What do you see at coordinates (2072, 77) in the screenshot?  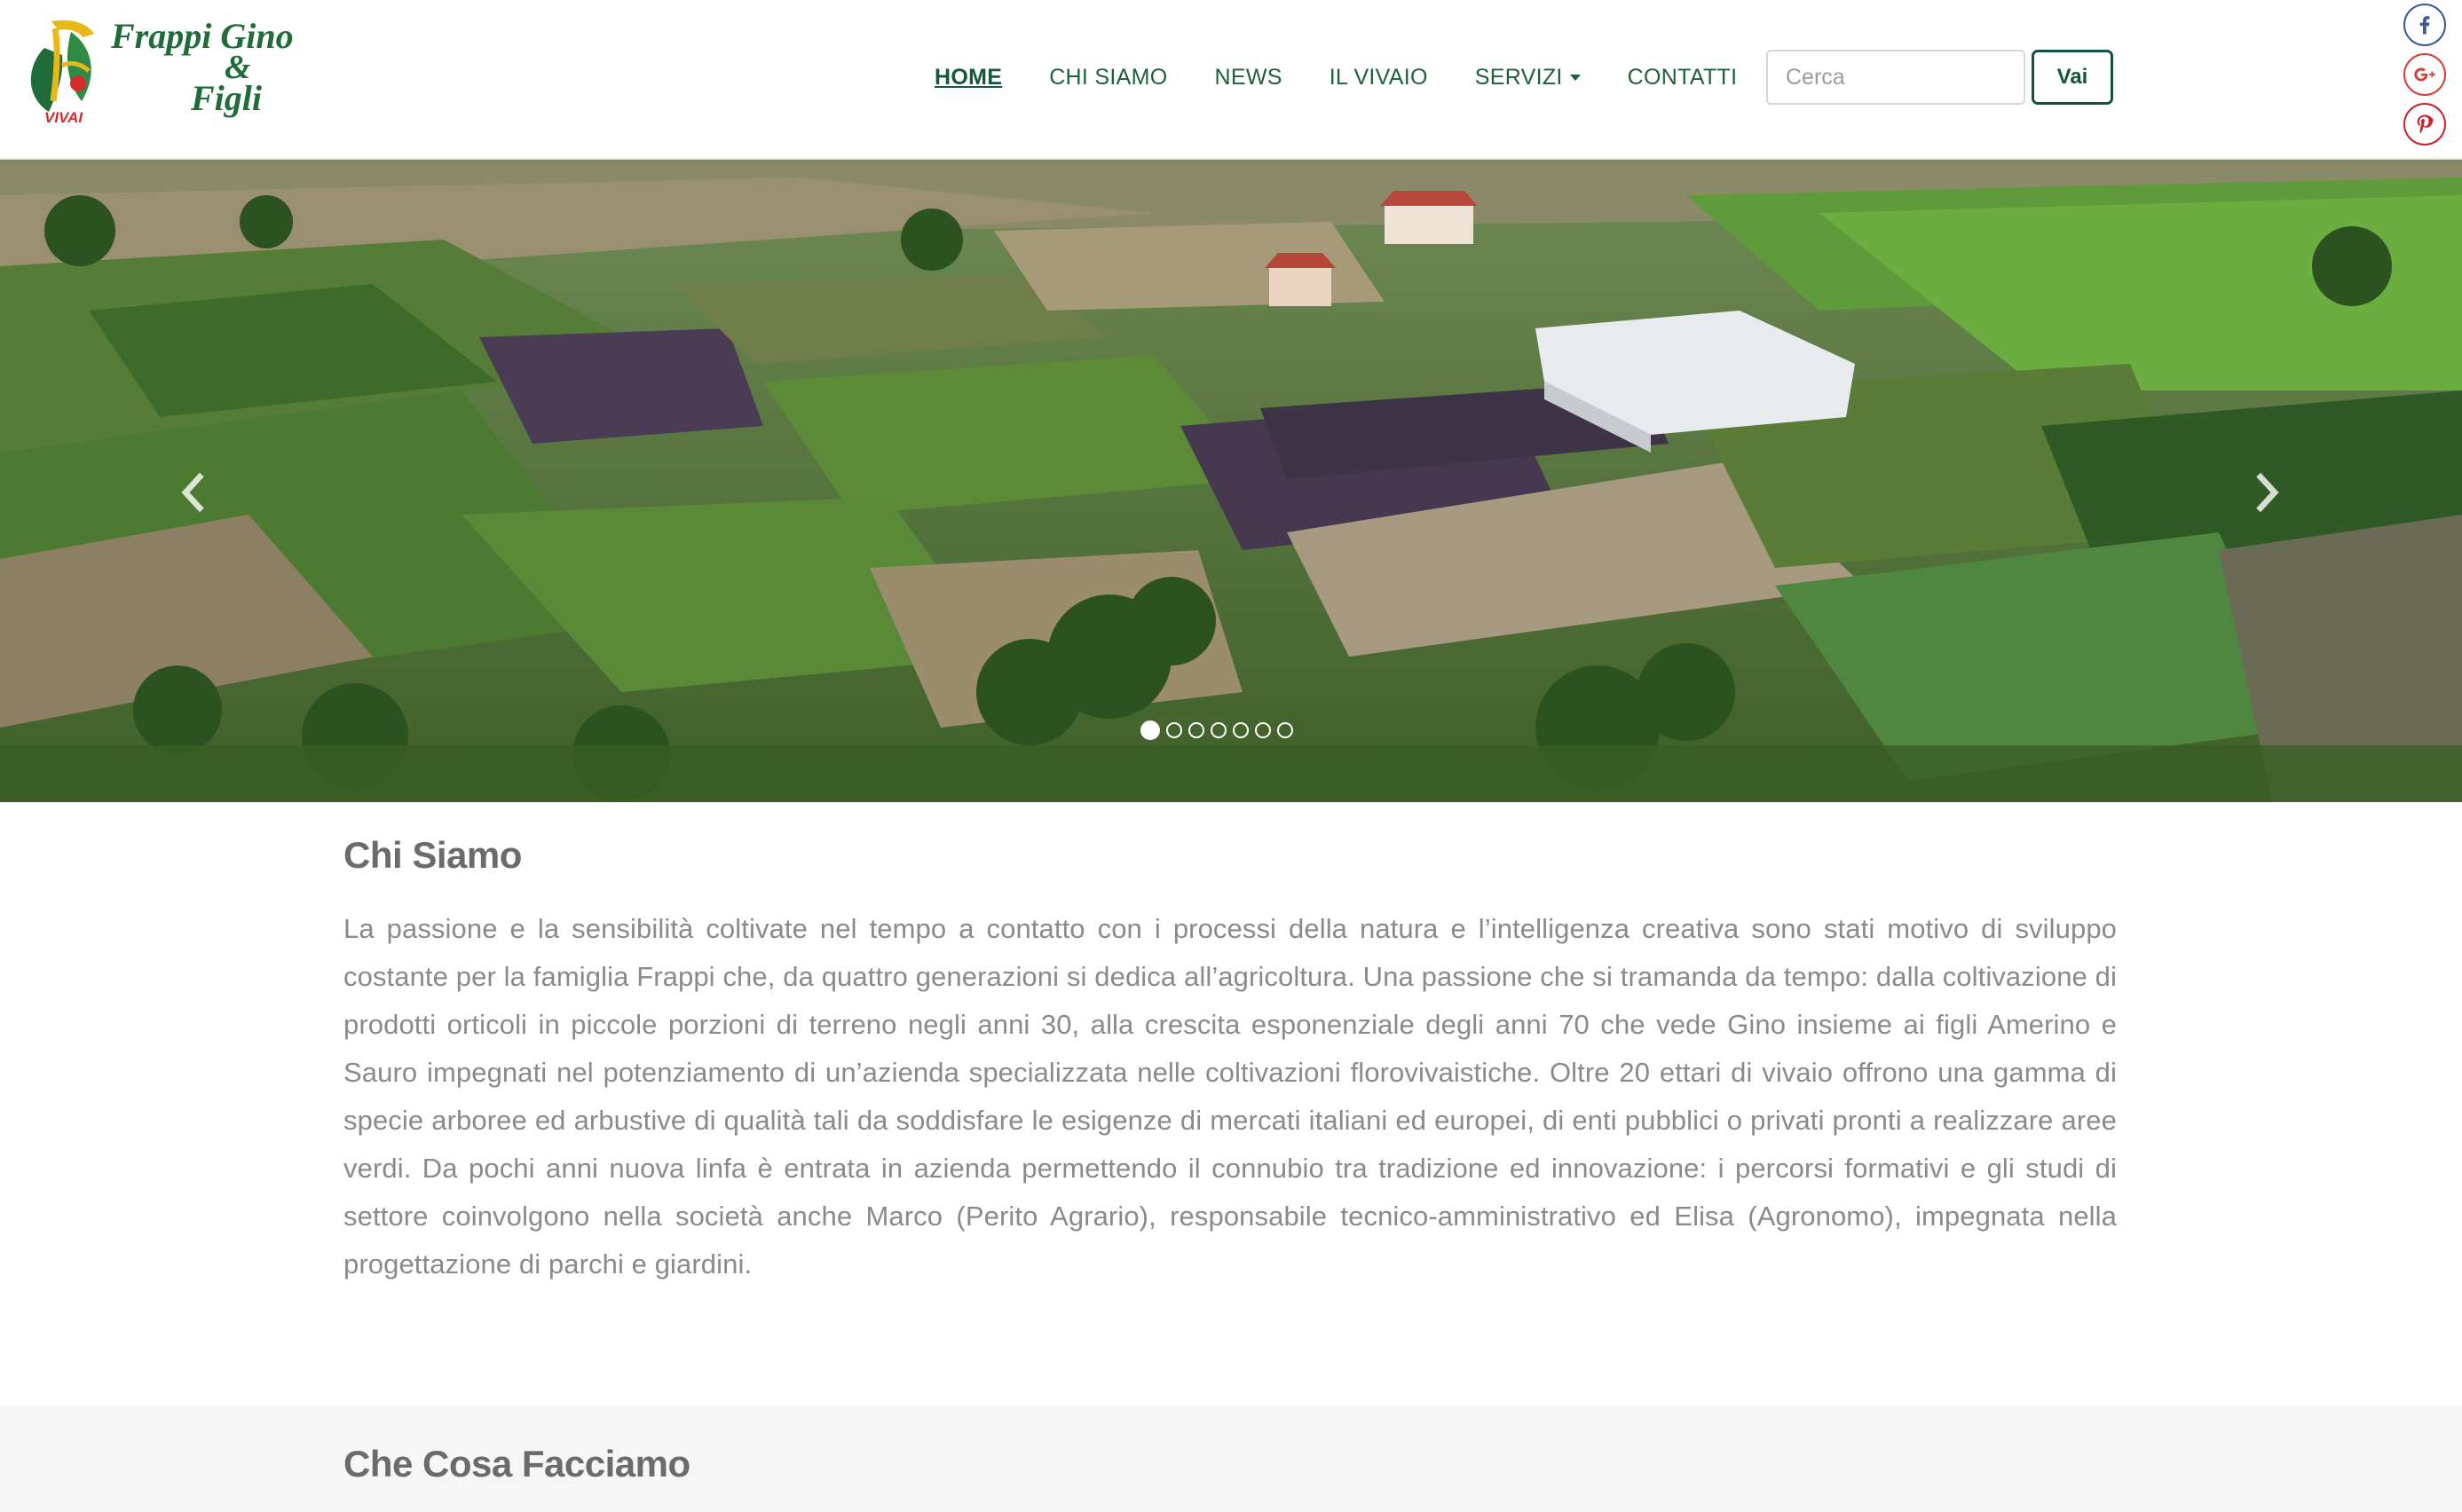 I see `search-button: Vai` at bounding box center [2072, 77].